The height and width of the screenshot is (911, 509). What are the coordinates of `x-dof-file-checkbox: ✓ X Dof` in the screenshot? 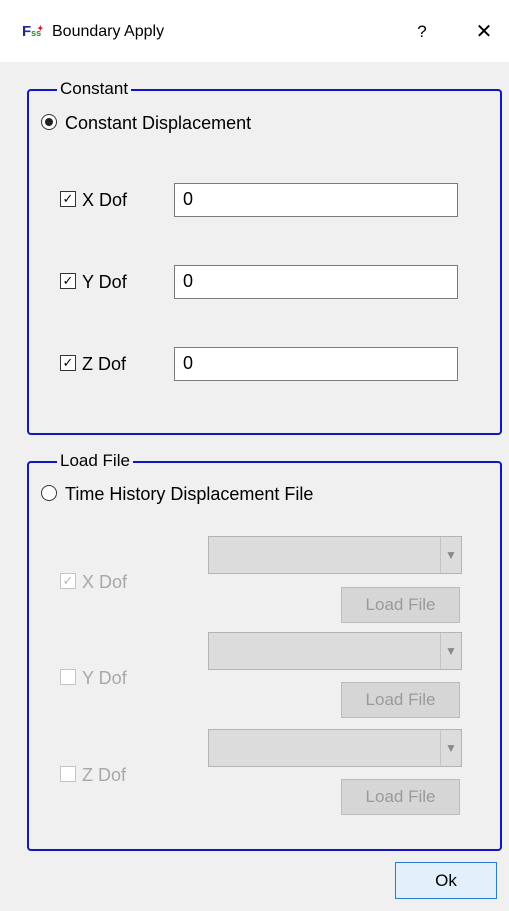 It's located at (93, 582).